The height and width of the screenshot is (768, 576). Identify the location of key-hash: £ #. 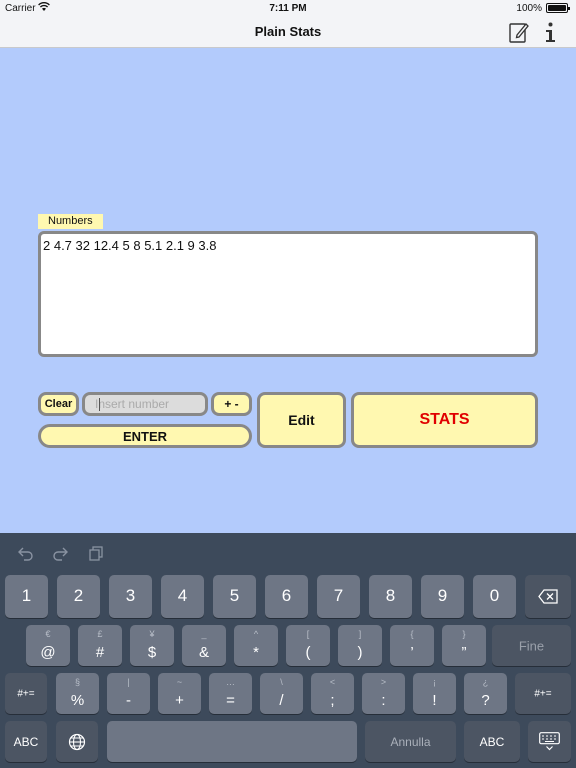
(100, 645).